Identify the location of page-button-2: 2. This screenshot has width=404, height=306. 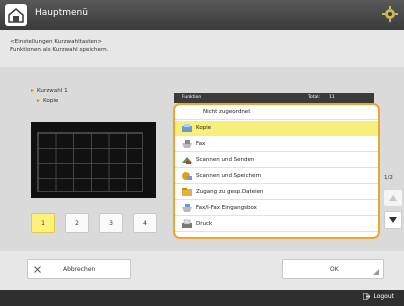
(77, 223).